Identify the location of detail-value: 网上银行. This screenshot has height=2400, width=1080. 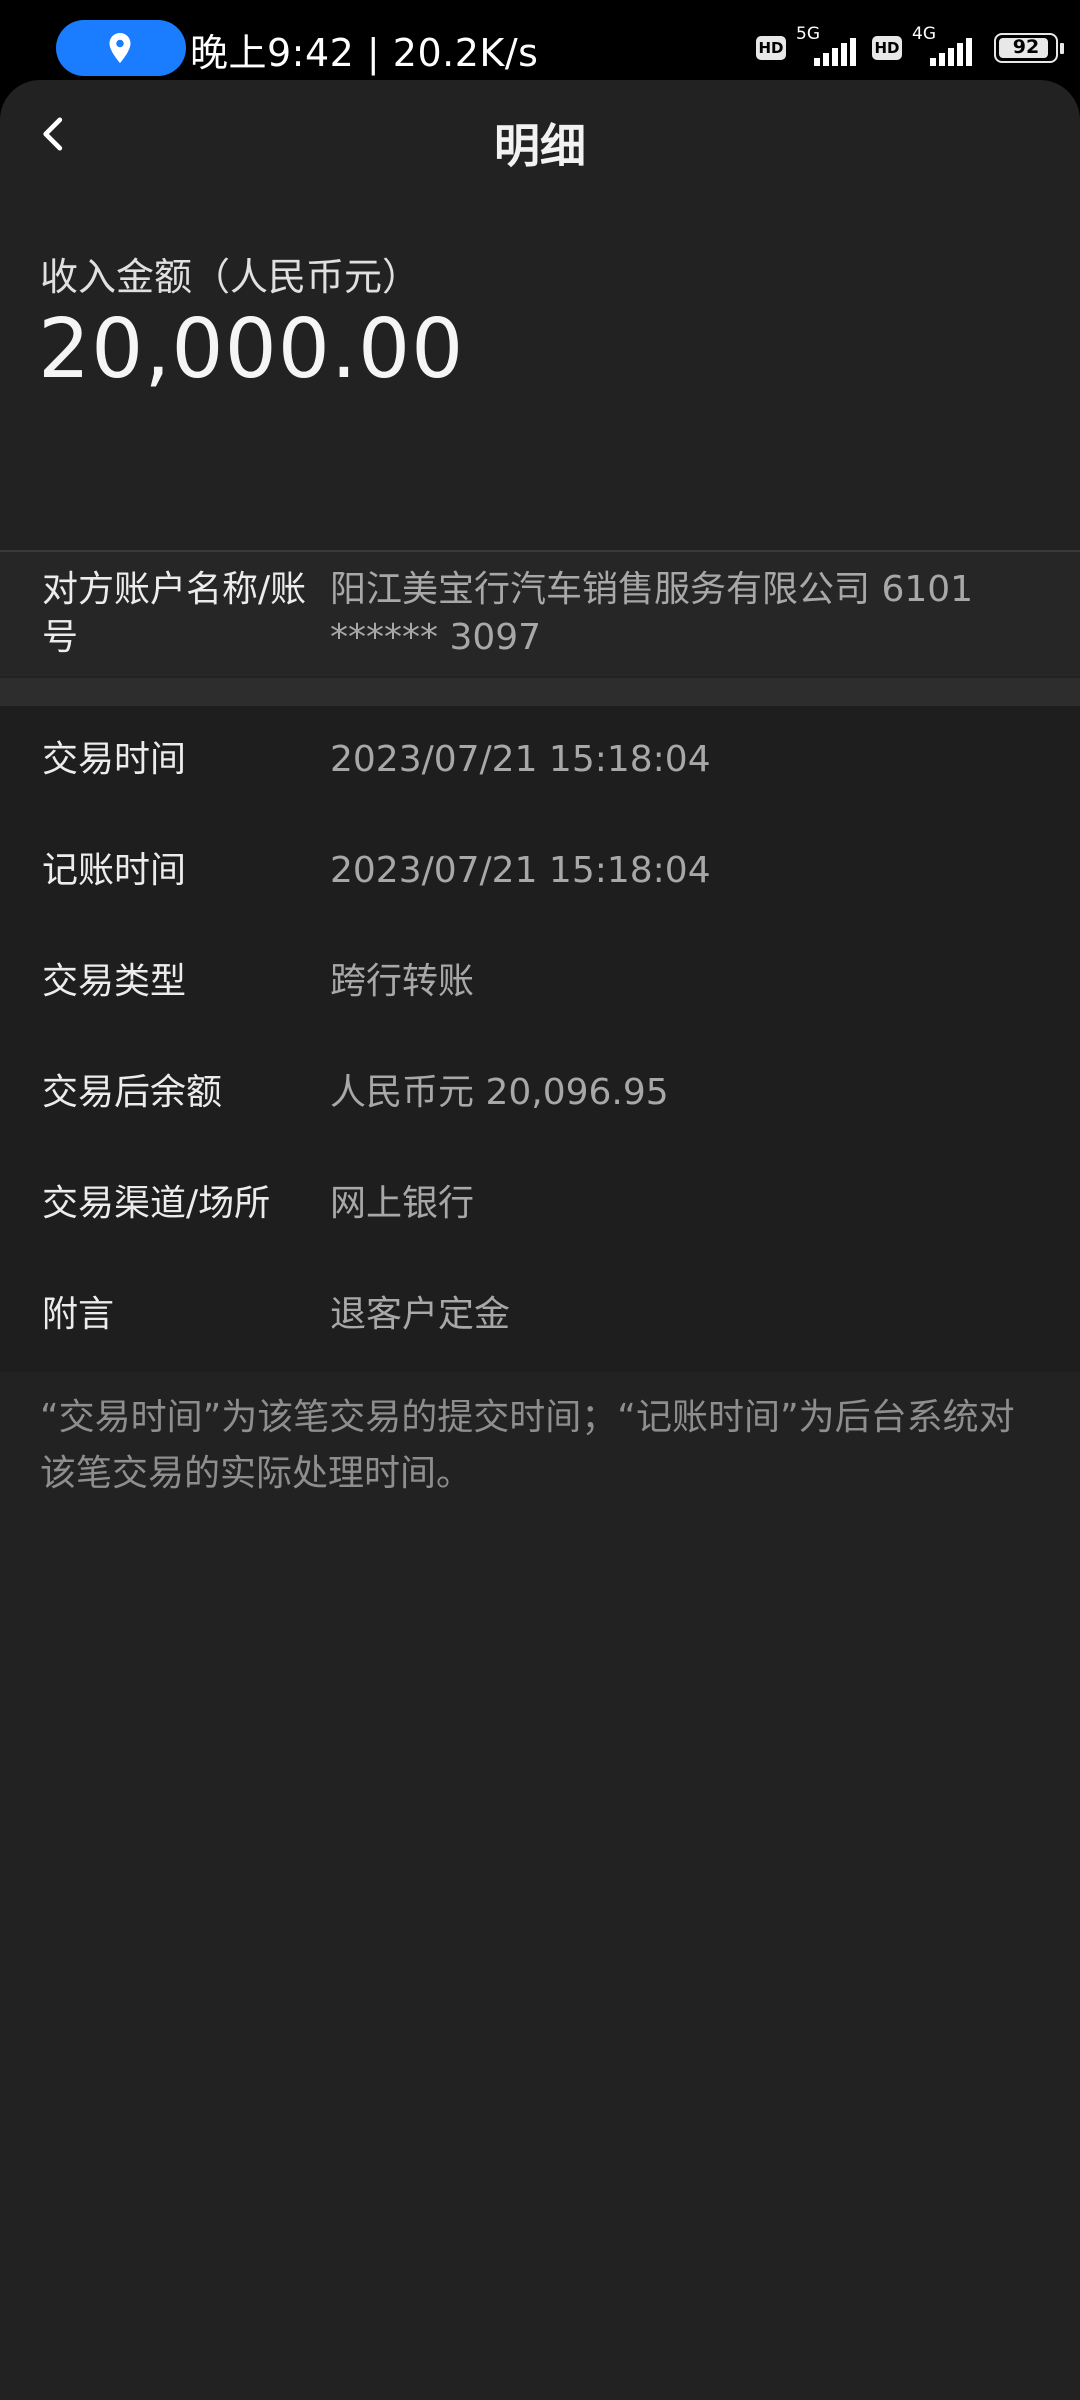
(402, 1203).